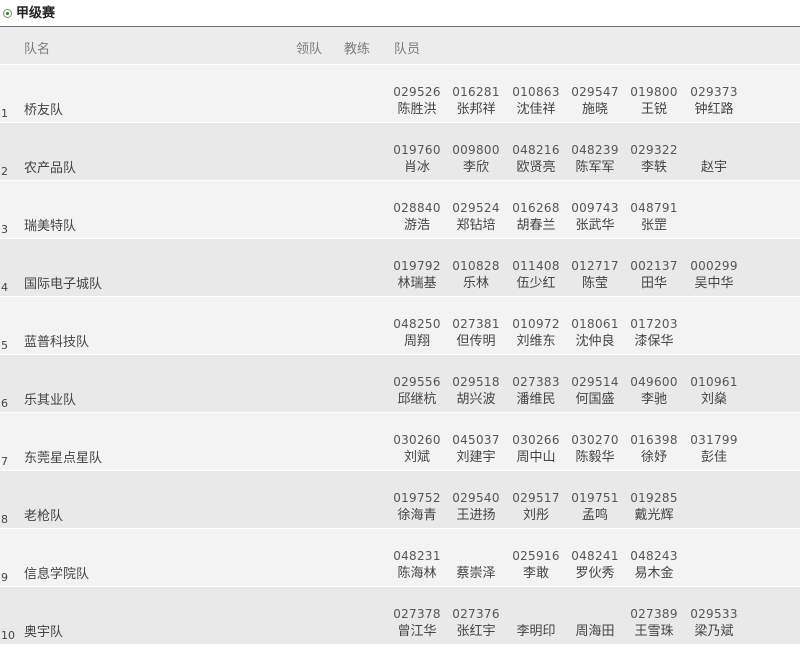 The image size is (800, 647). Describe the element at coordinates (417, 449) in the screenshot. I see `member-cell: 030260 刘斌` at that location.